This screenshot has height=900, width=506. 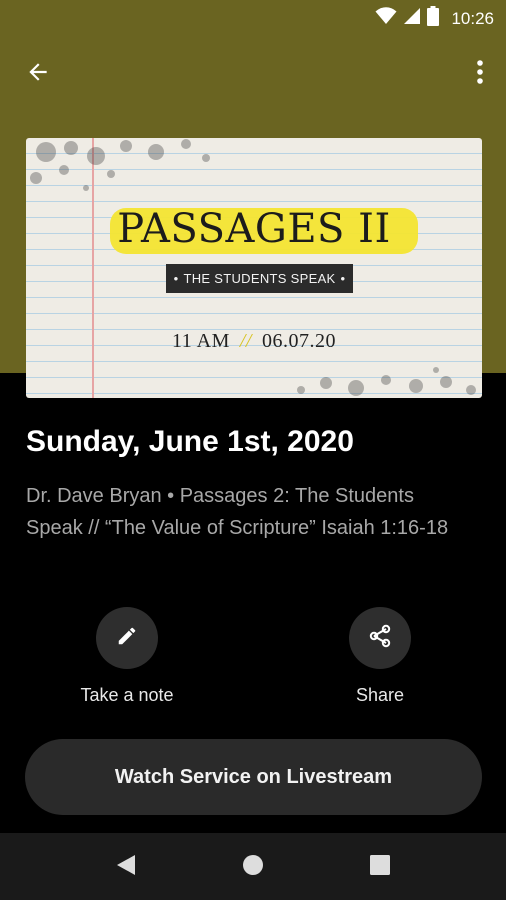 What do you see at coordinates (190, 441) in the screenshot?
I see `sermon-date-heading: Sunday, June 1st, 2020` at bounding box center [190, 441].